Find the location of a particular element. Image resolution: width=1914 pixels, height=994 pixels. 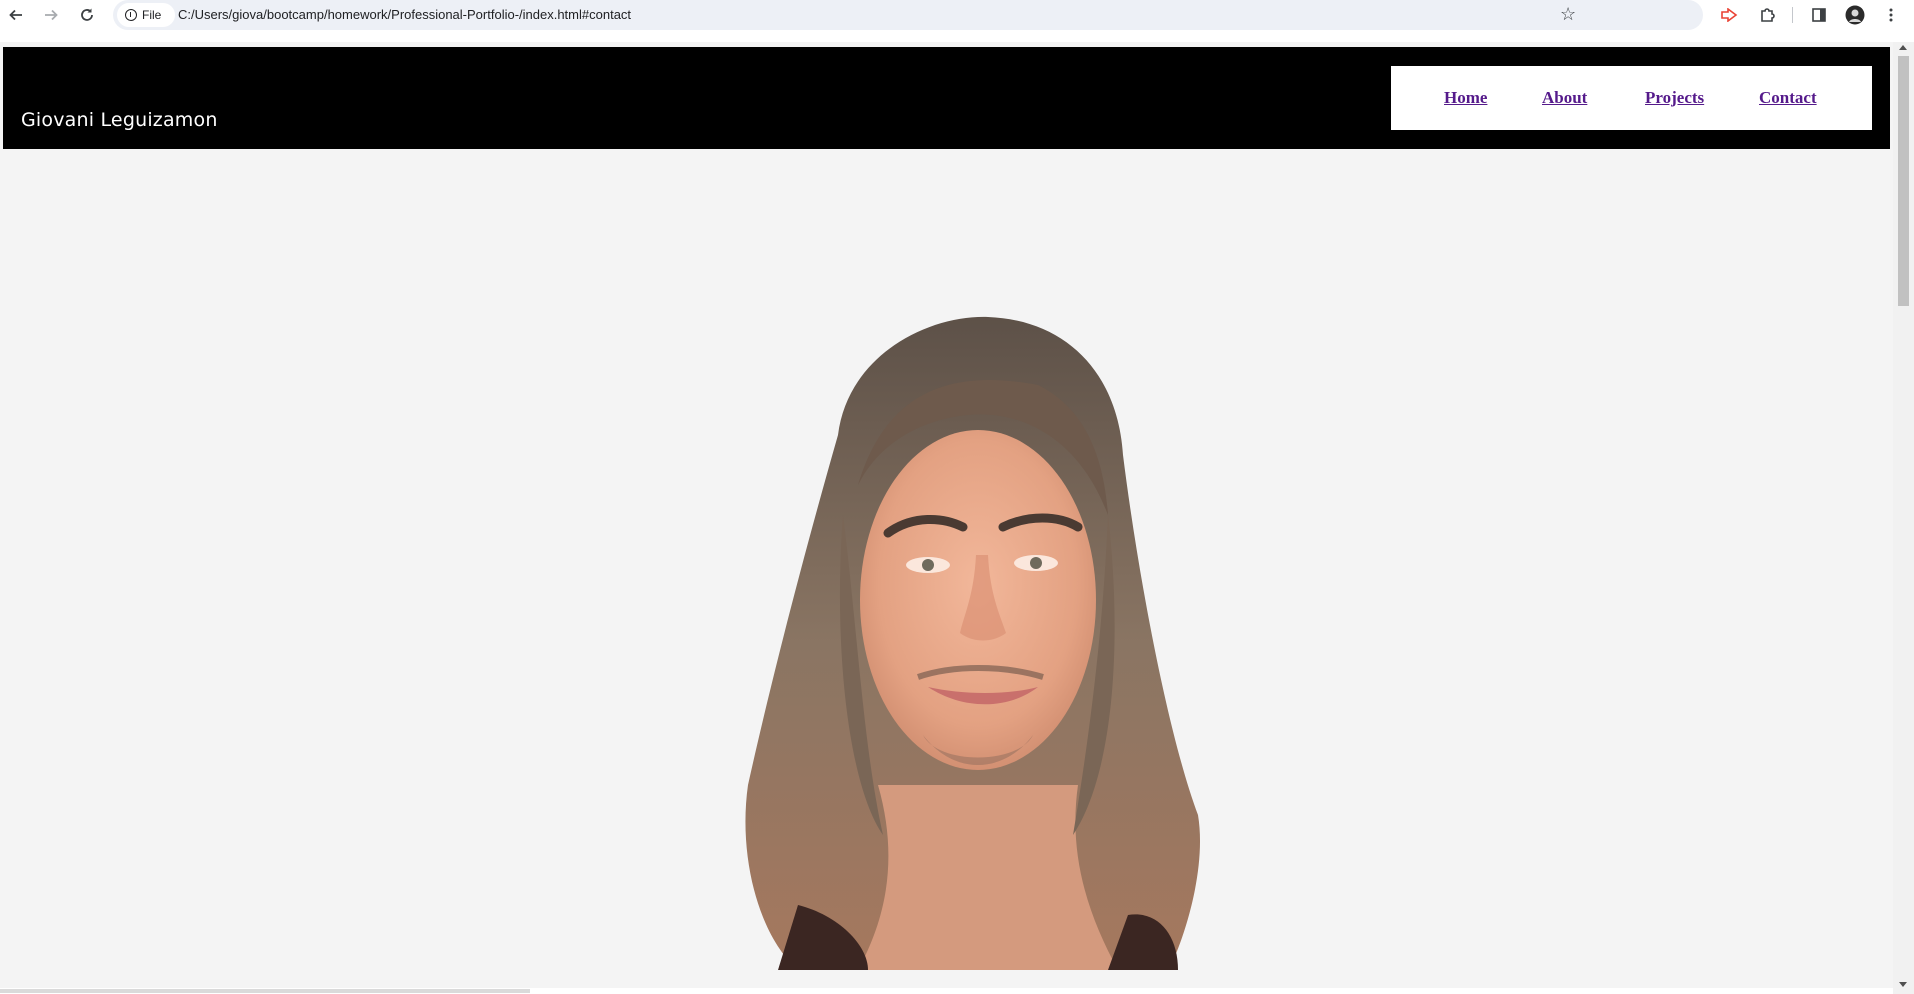

site-info-chip: File is located at coordinates (146, 15).